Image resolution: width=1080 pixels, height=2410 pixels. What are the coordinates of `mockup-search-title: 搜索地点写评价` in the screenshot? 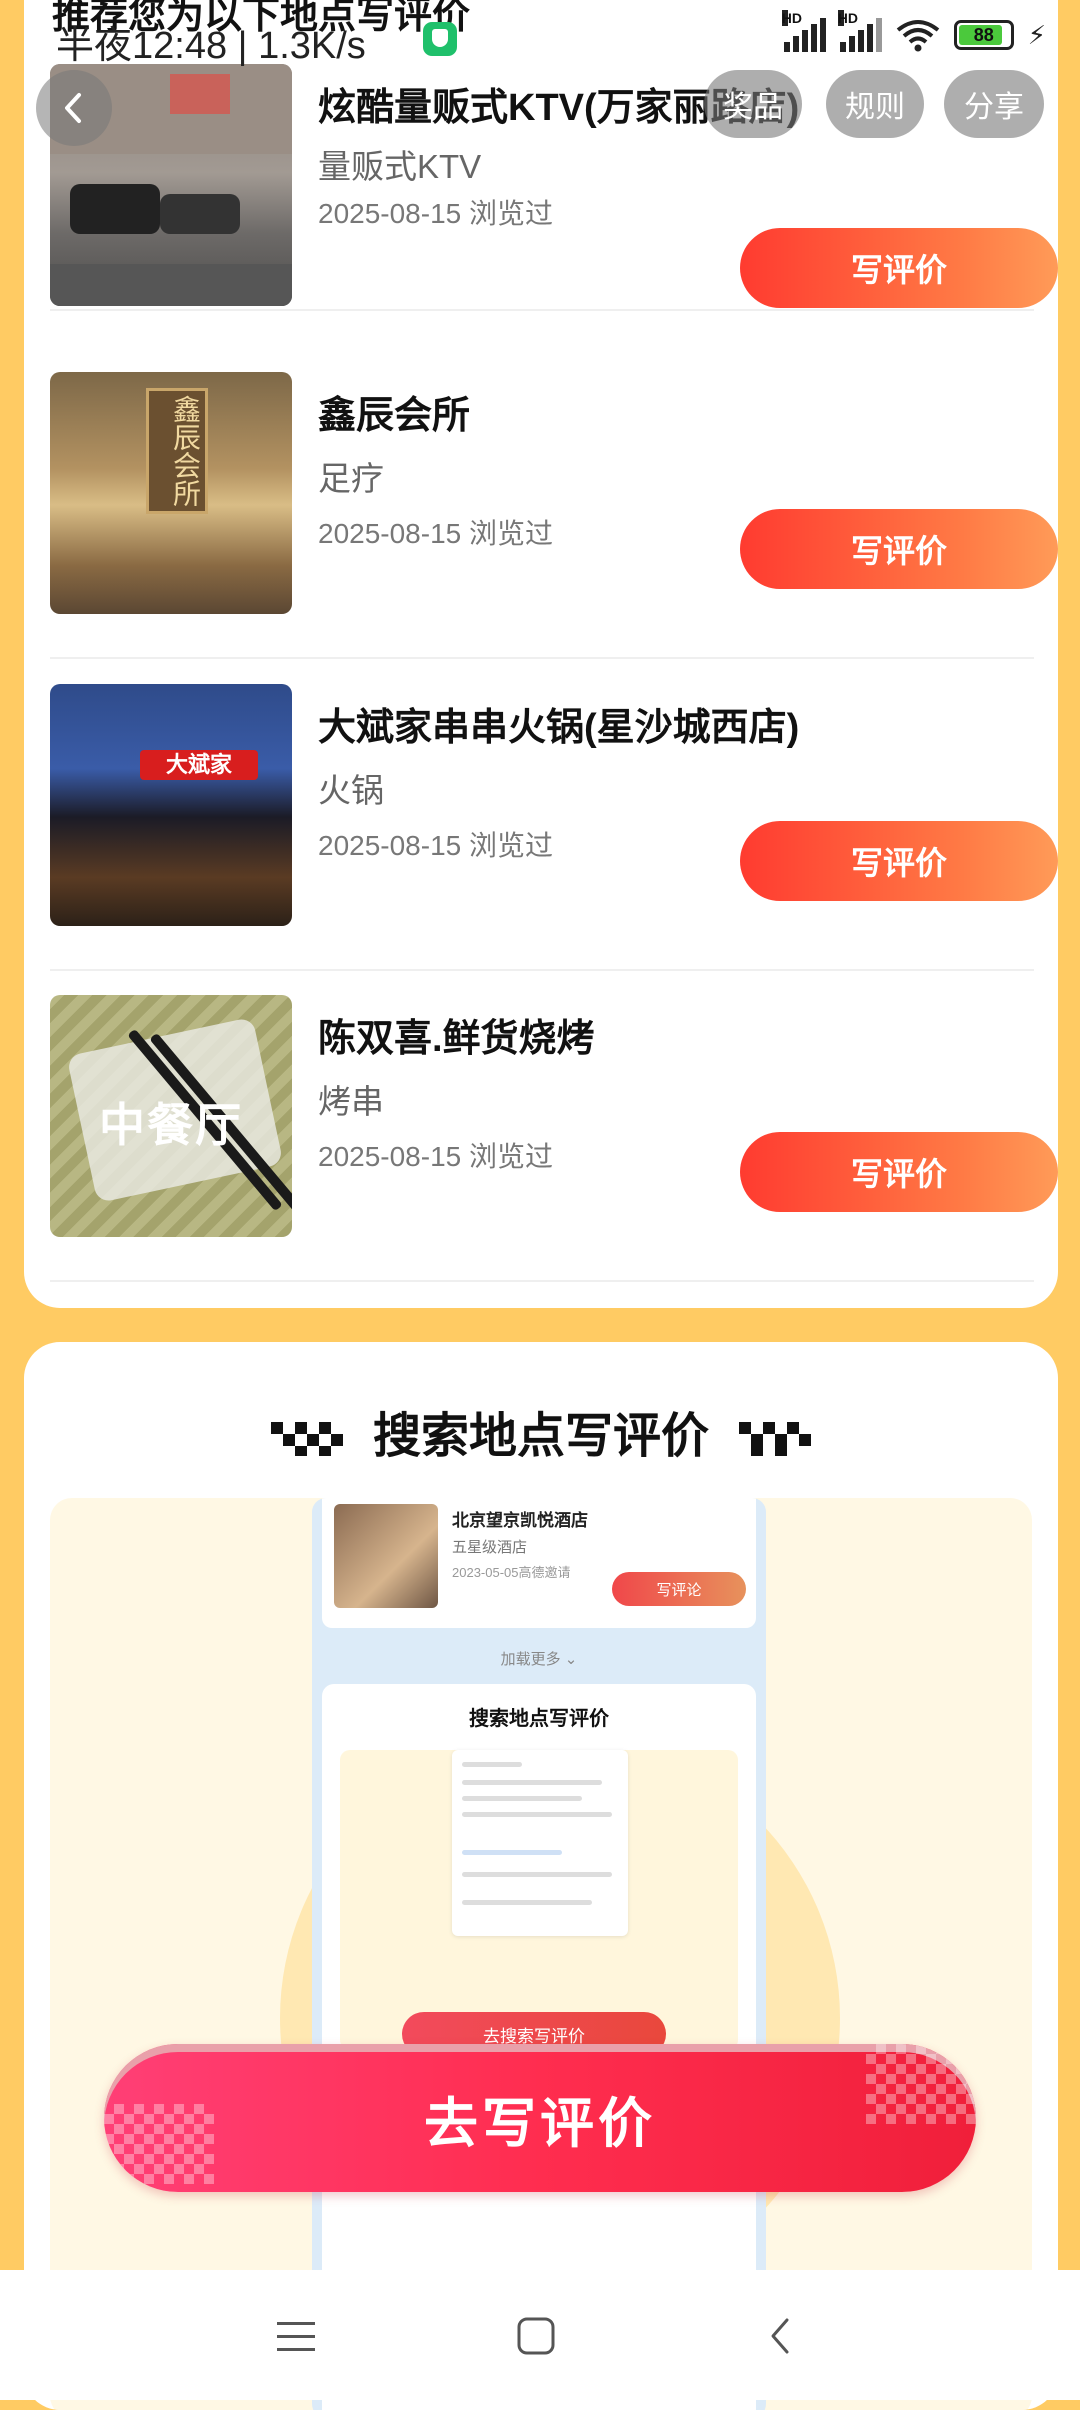 It's located at (539, 1719).